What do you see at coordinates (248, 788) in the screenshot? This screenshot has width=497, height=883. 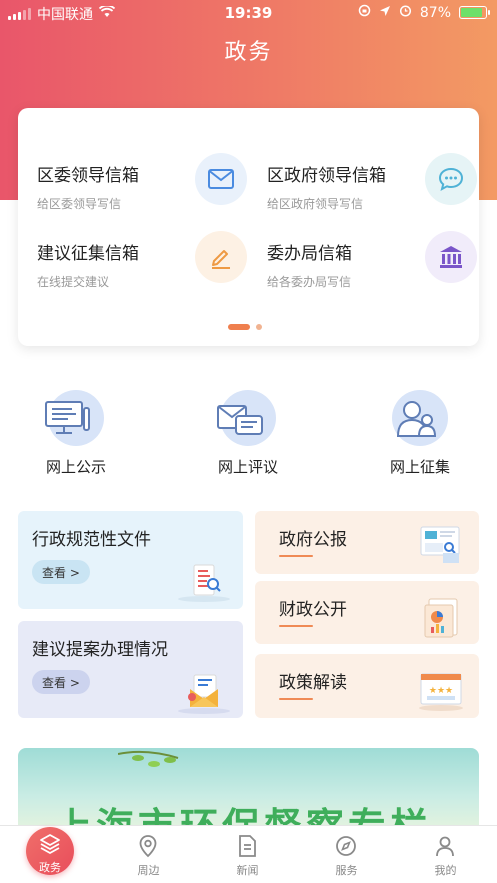 I see `environment-banner: 上海市环保督察专栏` at bounding box center [248, 788].